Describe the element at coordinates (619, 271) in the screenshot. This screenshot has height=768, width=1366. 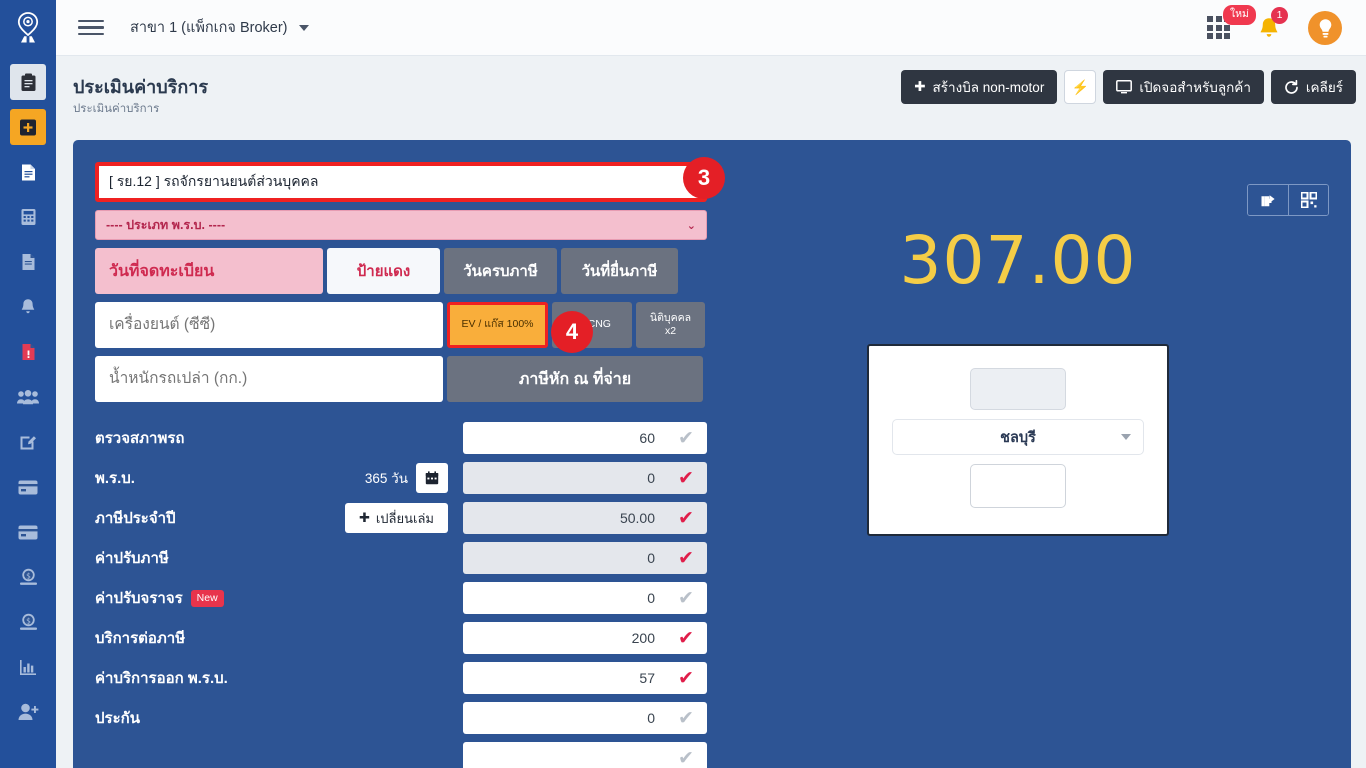
I see `tab-tax-filing-date: วันที่ยื่นภาษี` at that location.